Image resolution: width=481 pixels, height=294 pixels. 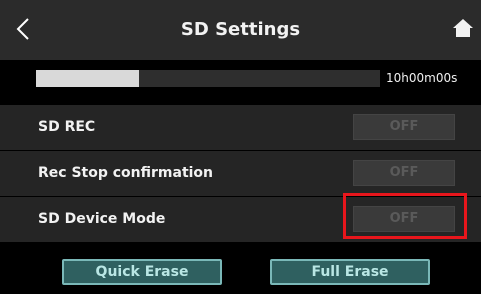 I want to click on setting-label: Rec Stop confirmation, so click(x=126, y=173).